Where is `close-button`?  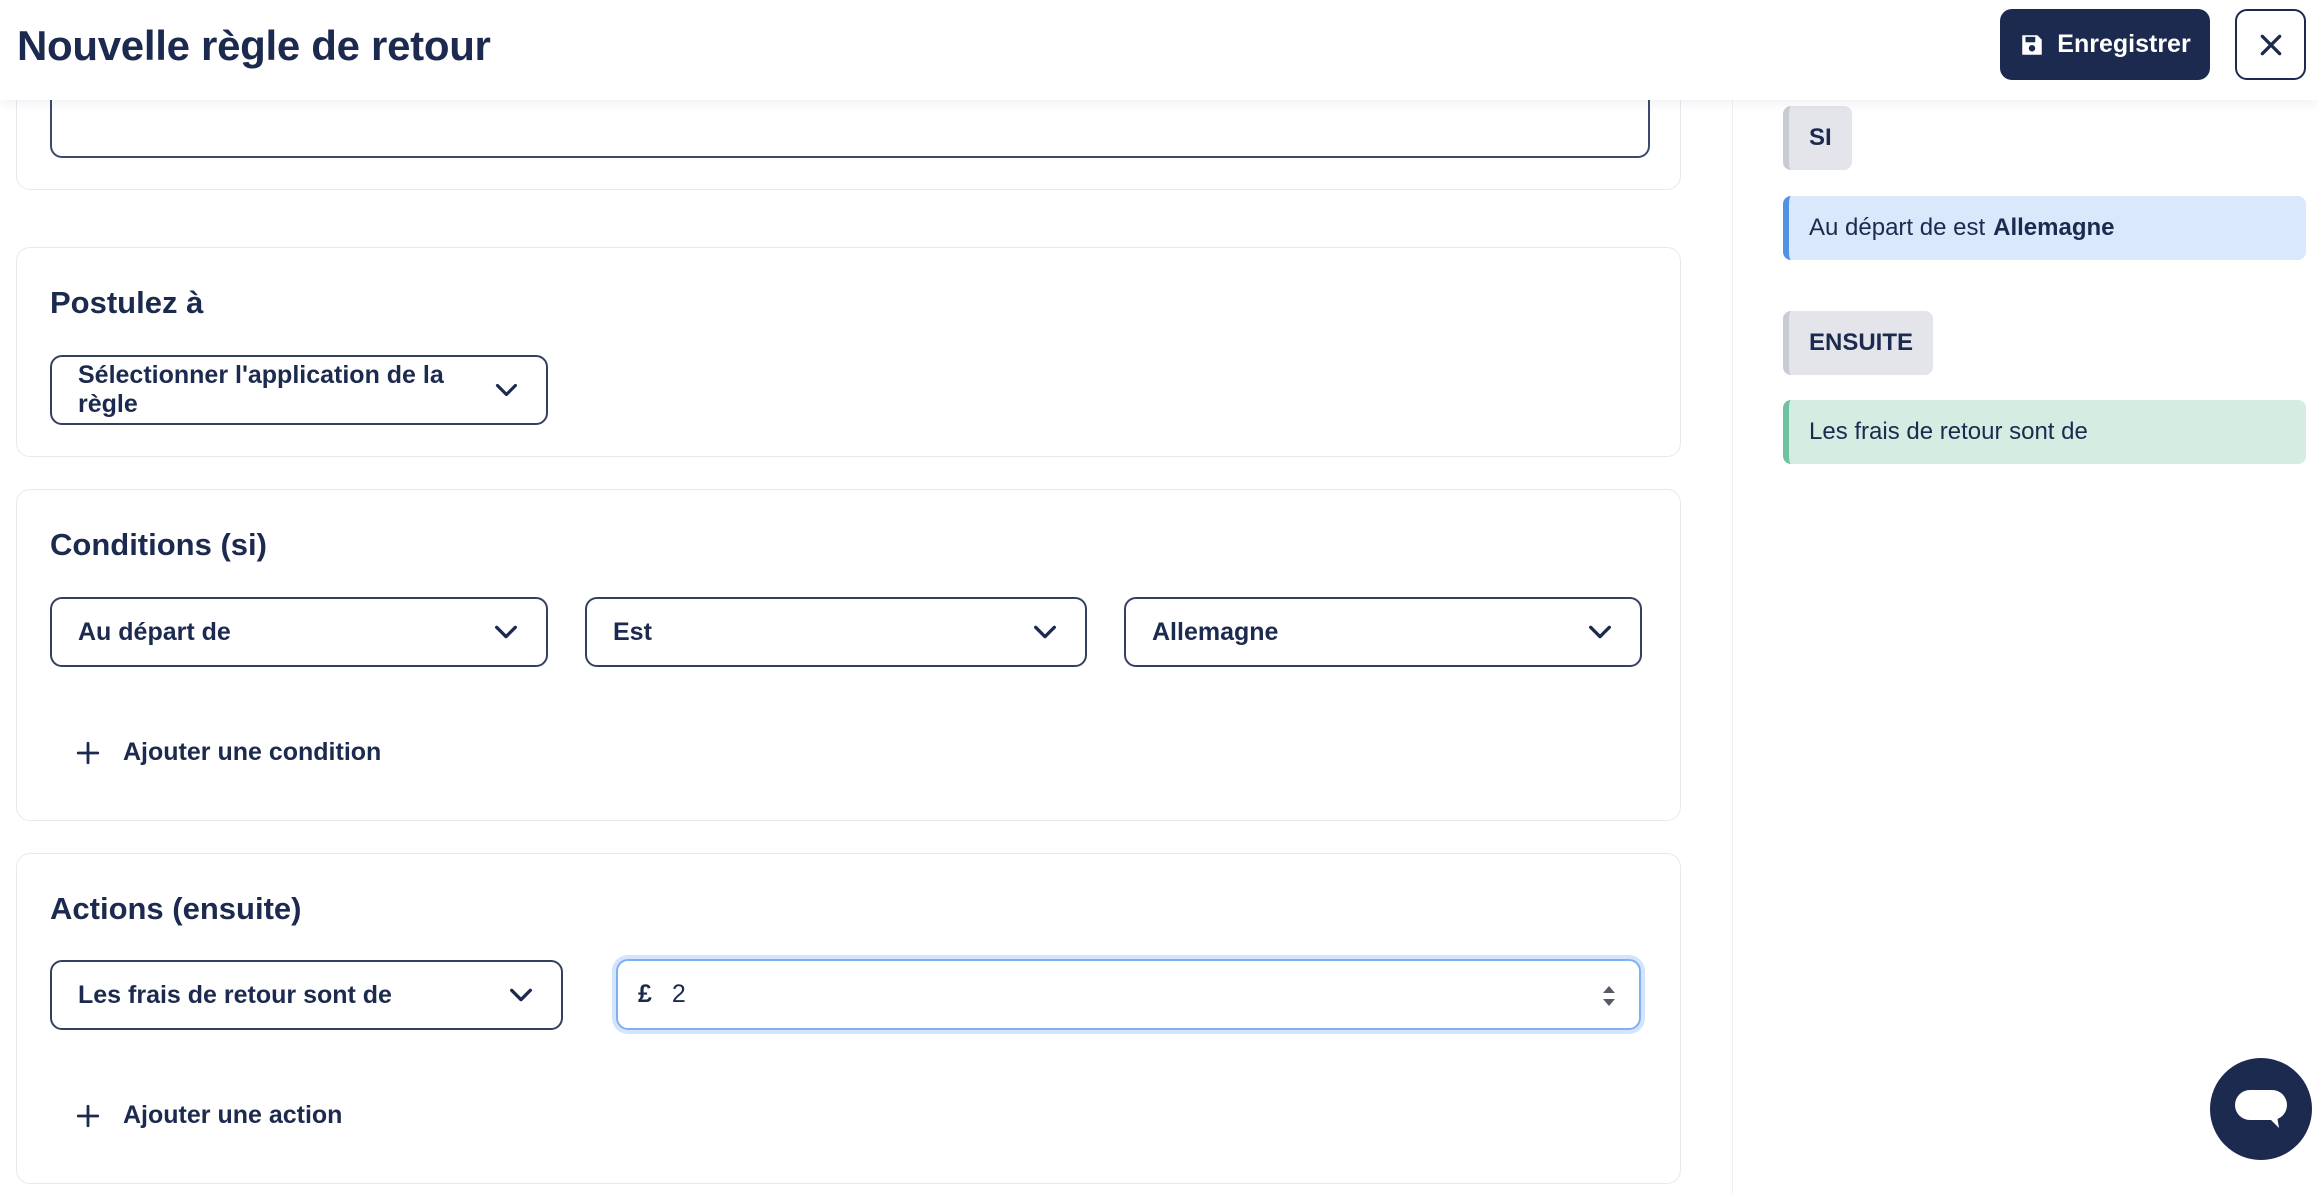 close-button is located at coordinates (2270, 44).